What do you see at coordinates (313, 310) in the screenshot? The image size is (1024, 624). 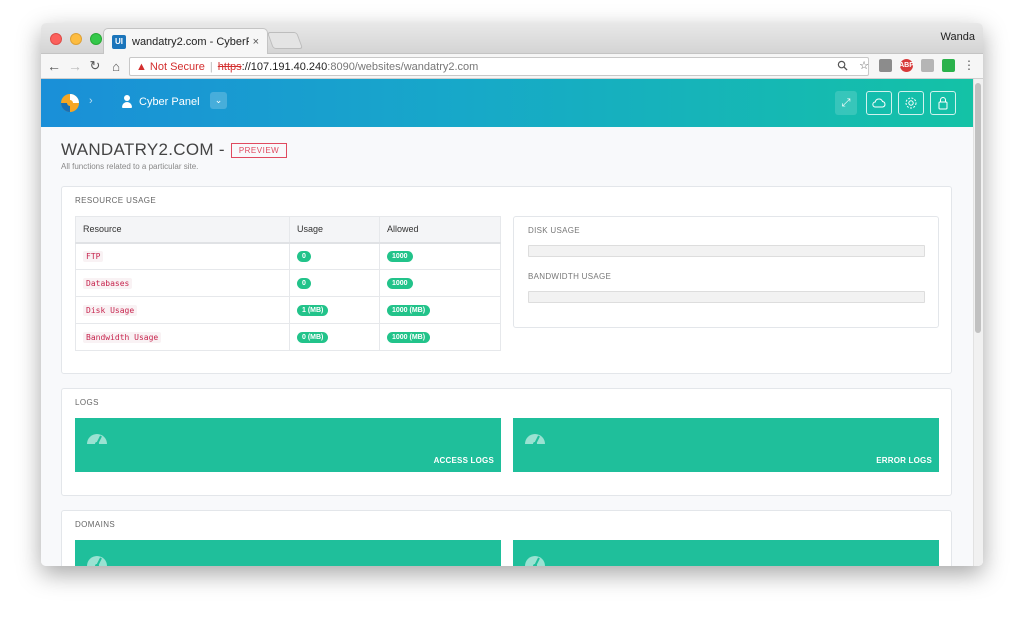 I see `usage-badge: 1 (MB)` at bounding box center [313, 310].